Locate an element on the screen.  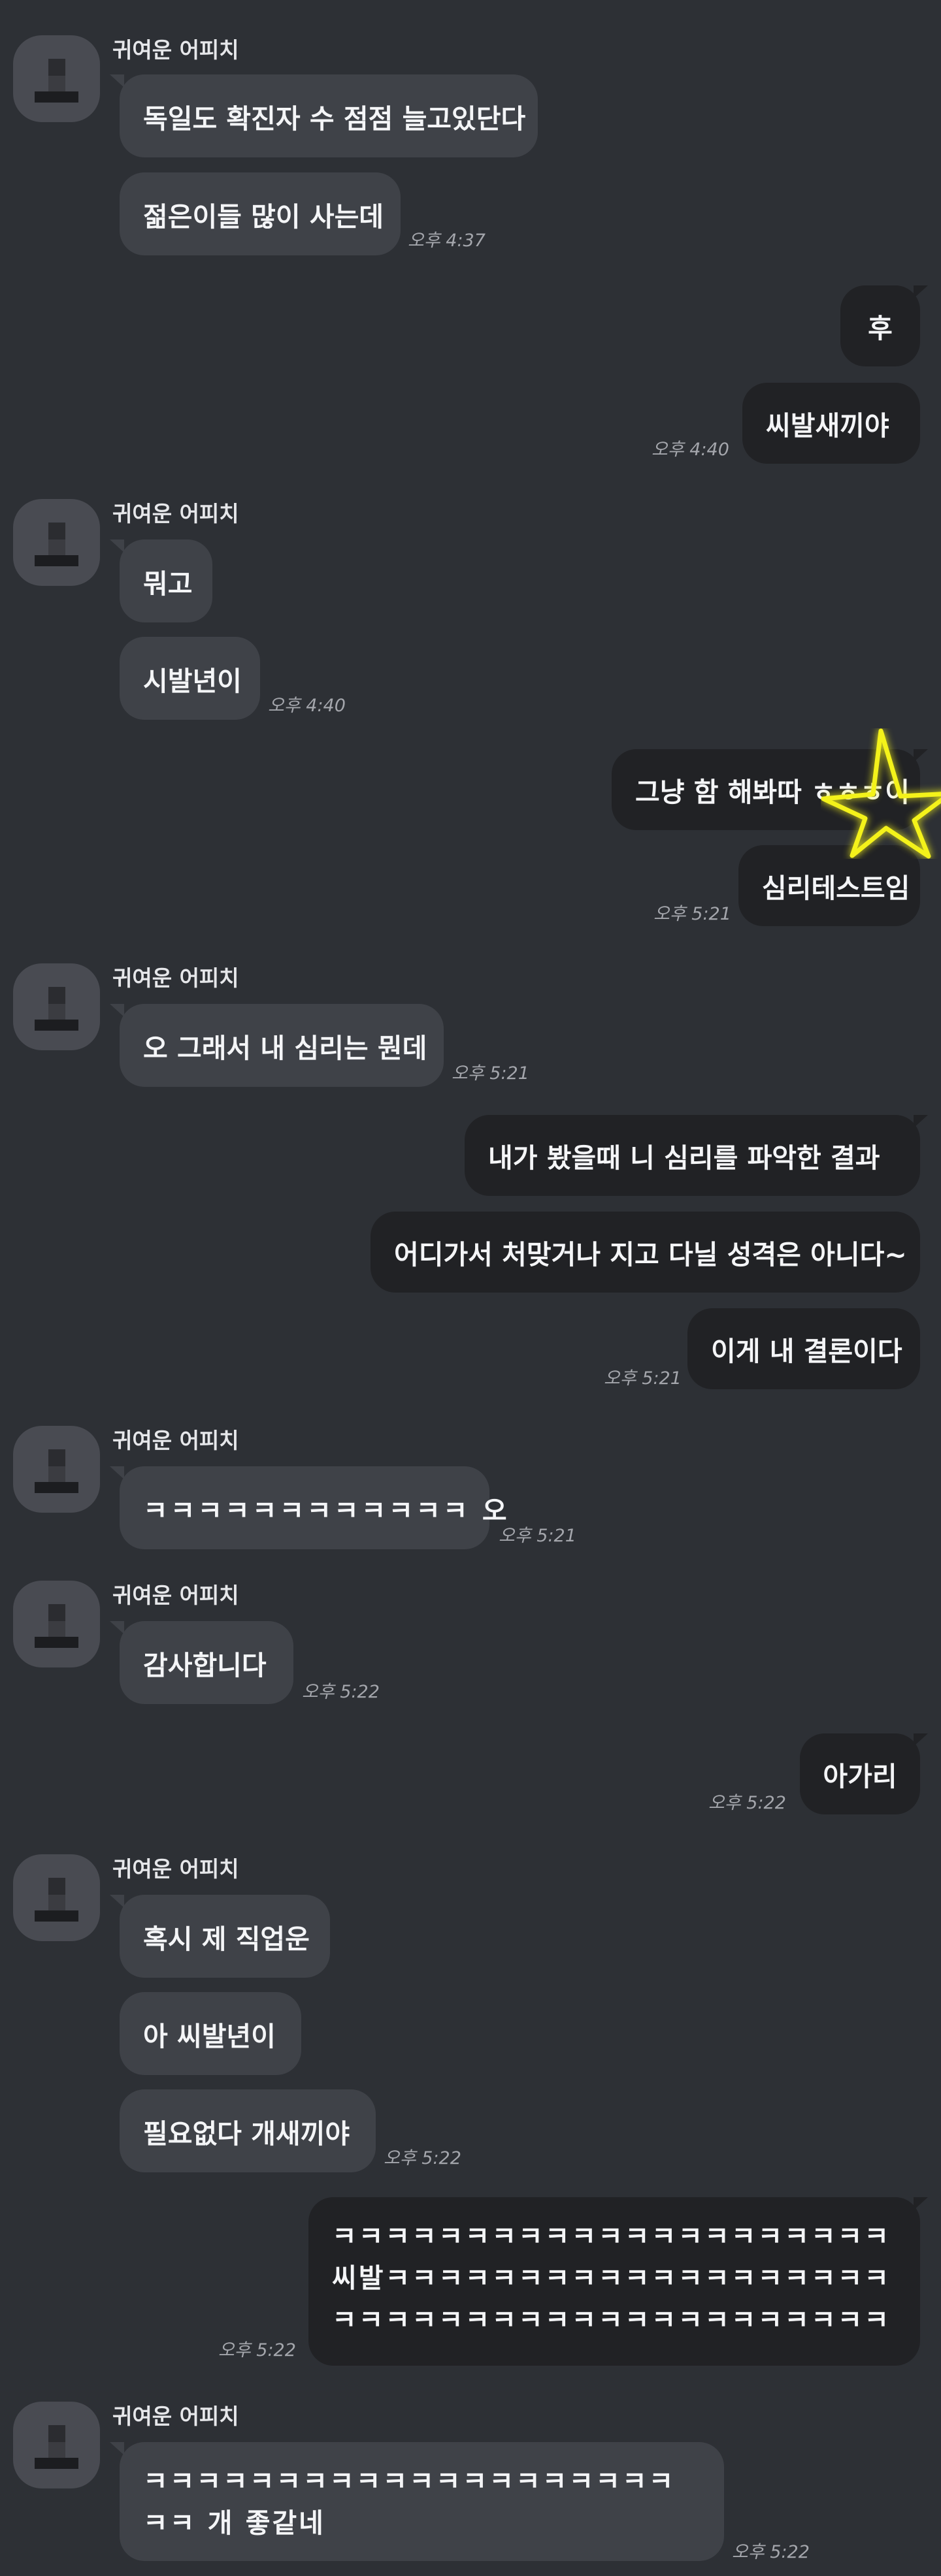
message-bubble: 어디가서 처맞거나 지고 다닐 성격은 아니다~ is located at coordinates (645, 1252).